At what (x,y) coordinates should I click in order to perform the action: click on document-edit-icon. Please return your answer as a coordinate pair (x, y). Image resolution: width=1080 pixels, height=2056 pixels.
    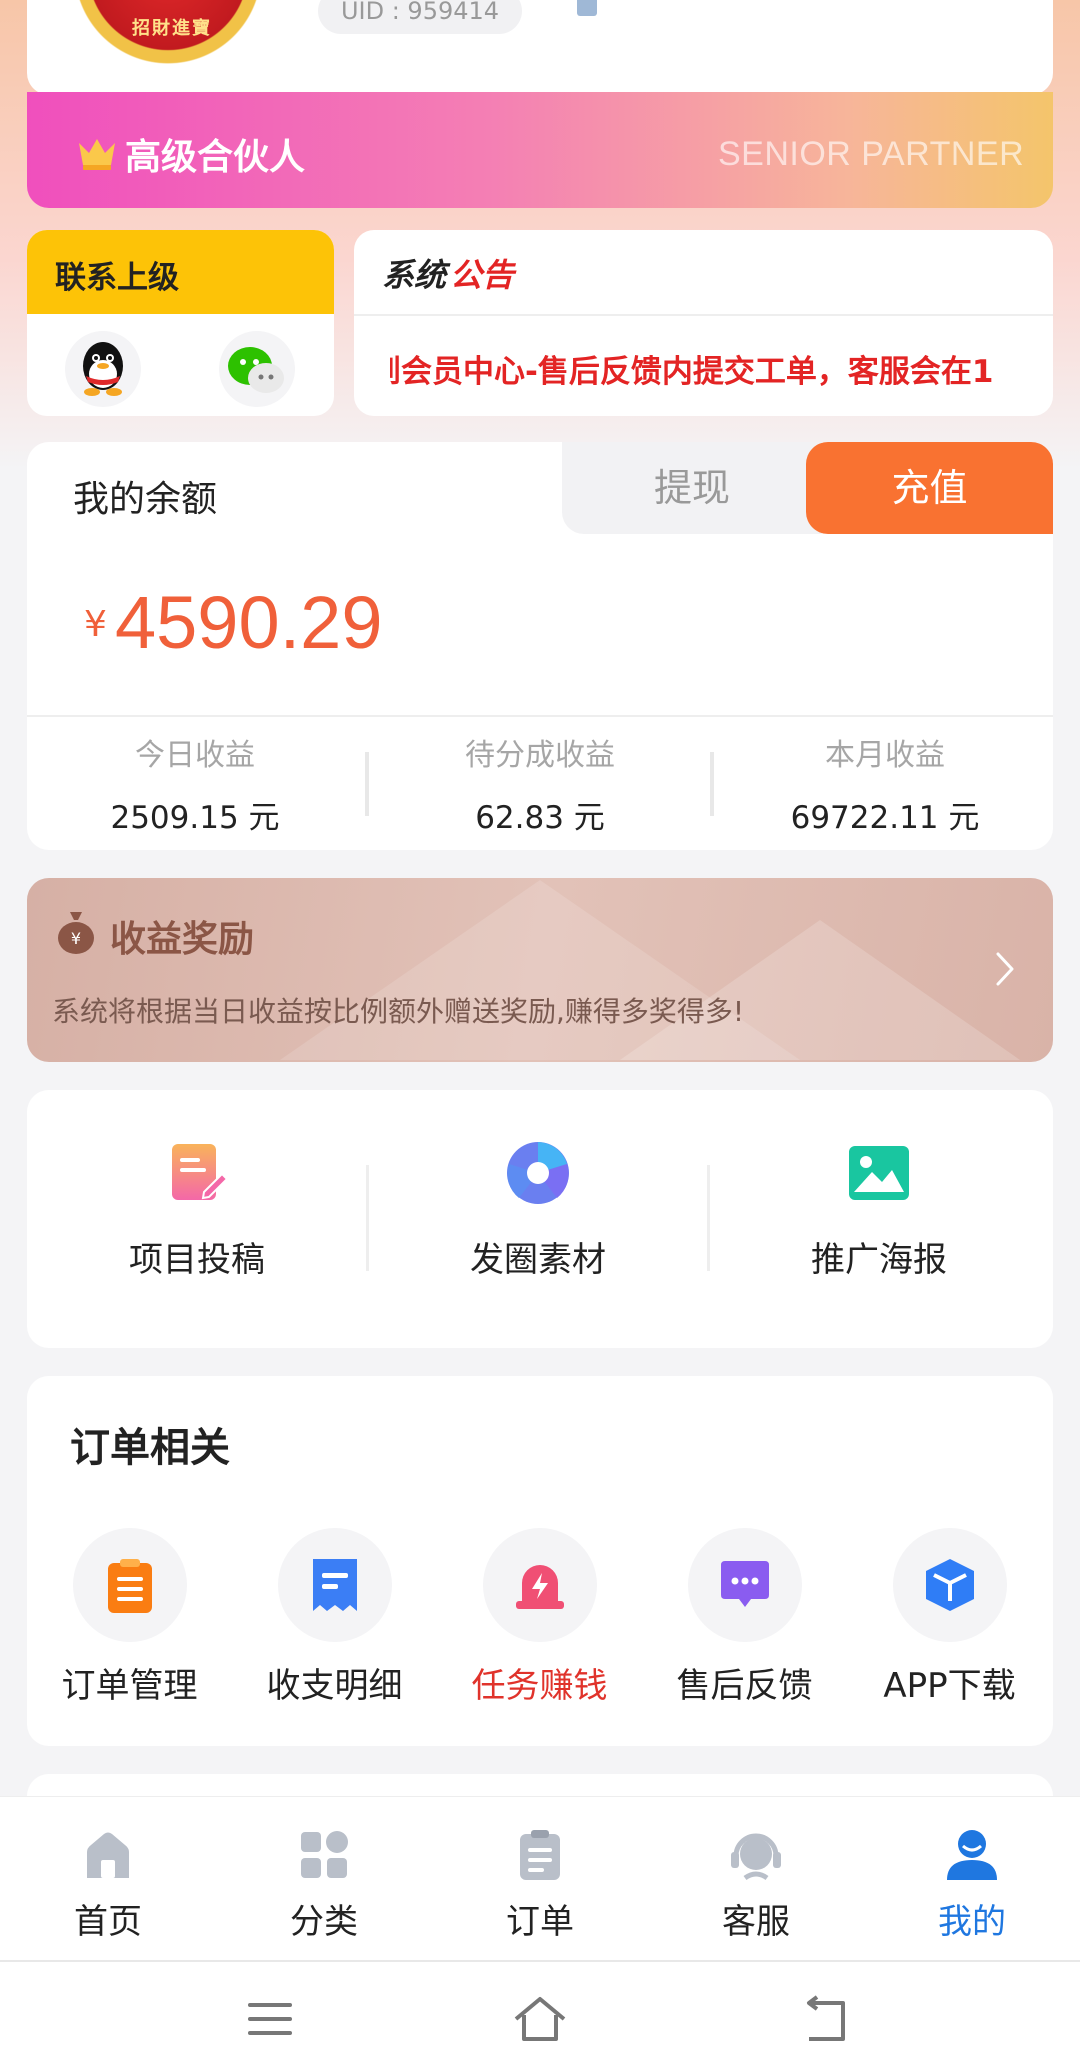
    Looking at the image, I should click on (200, 1172).